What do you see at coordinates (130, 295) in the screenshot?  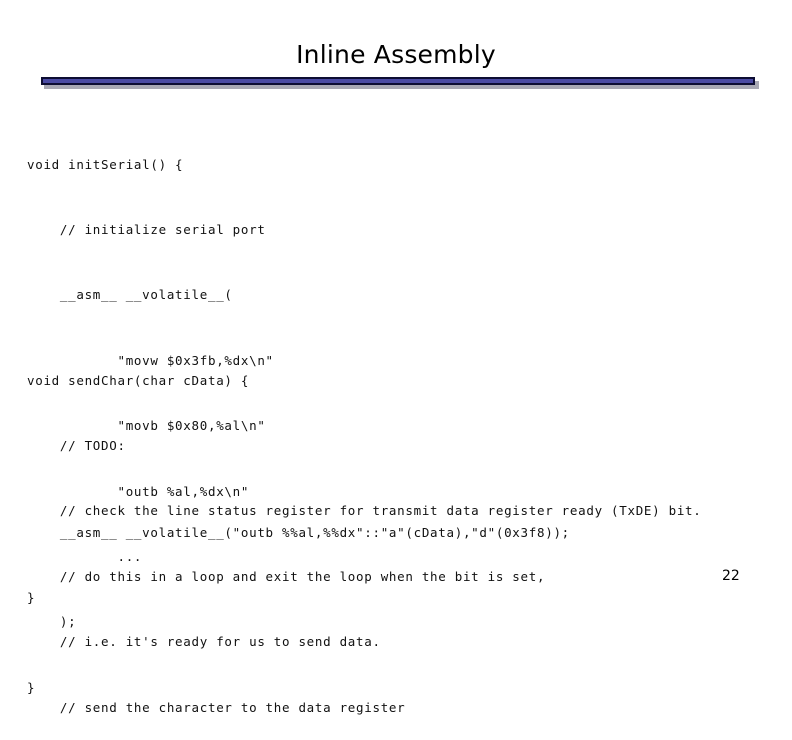 I see `code-line: __asm__ __volatile__(` at bounding box center [130, 295].